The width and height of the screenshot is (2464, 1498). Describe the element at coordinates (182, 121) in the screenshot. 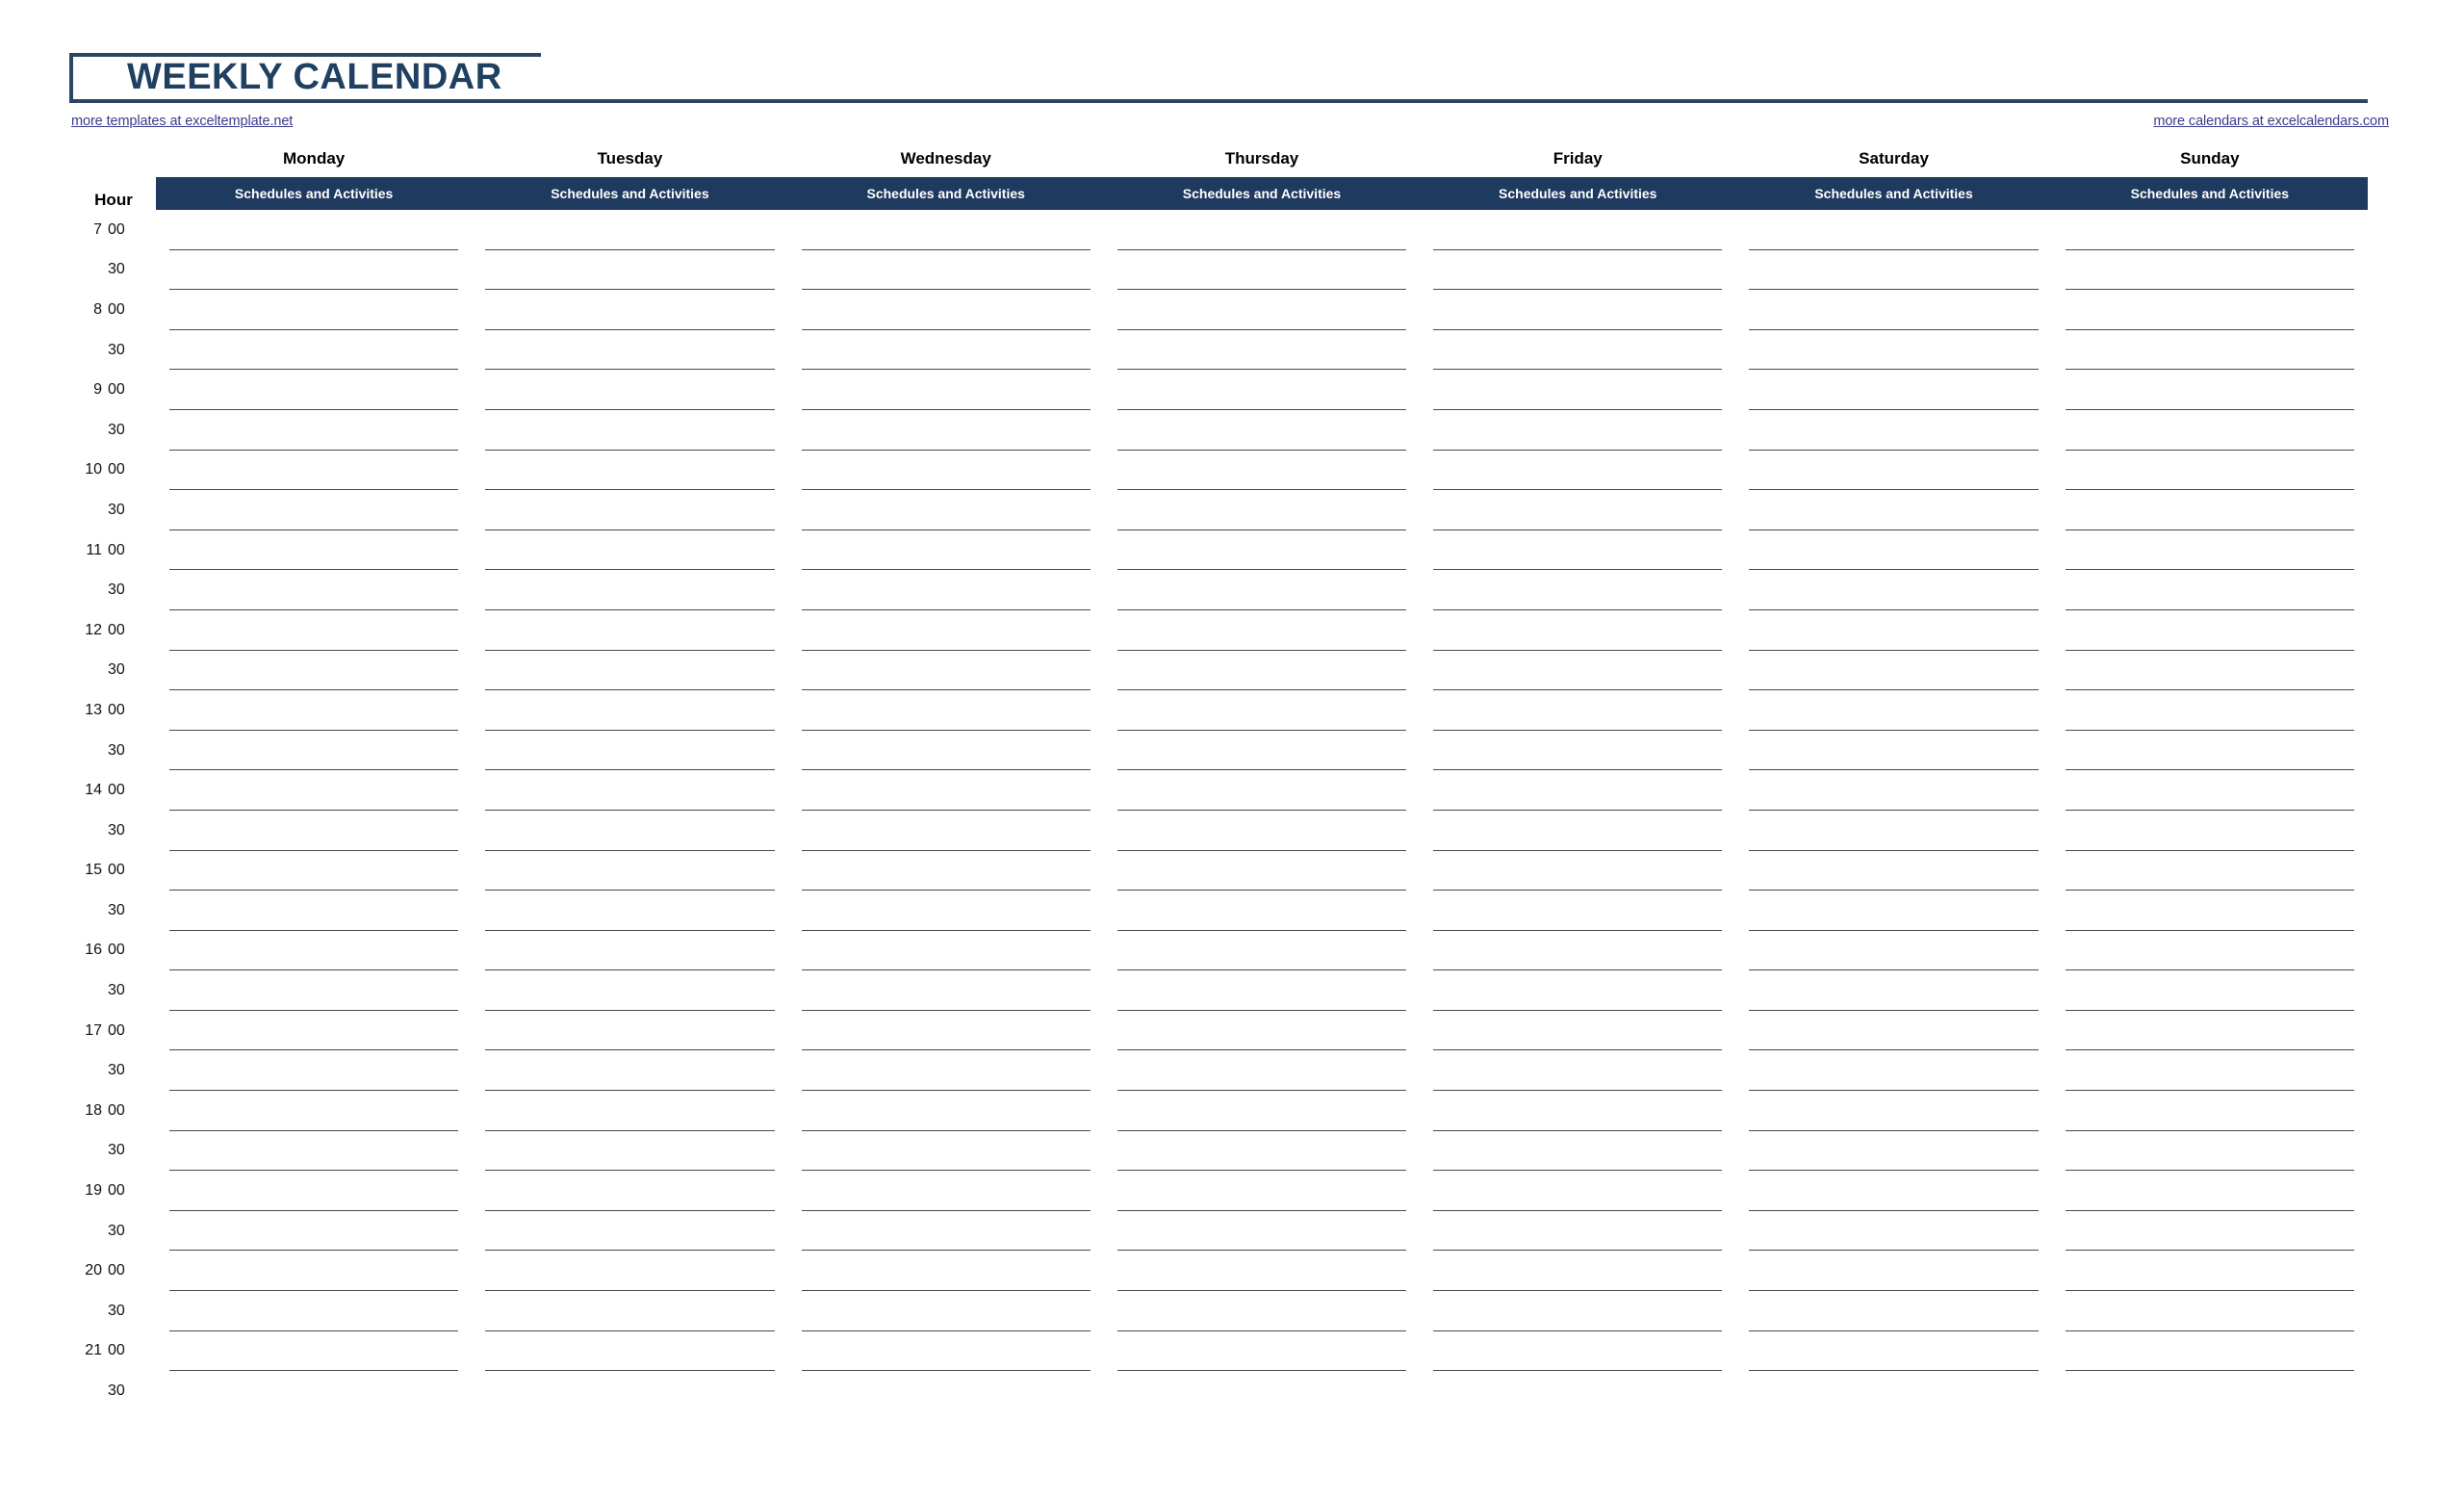

I see `templates-link: more templates at exceltemplate.net` at that location.